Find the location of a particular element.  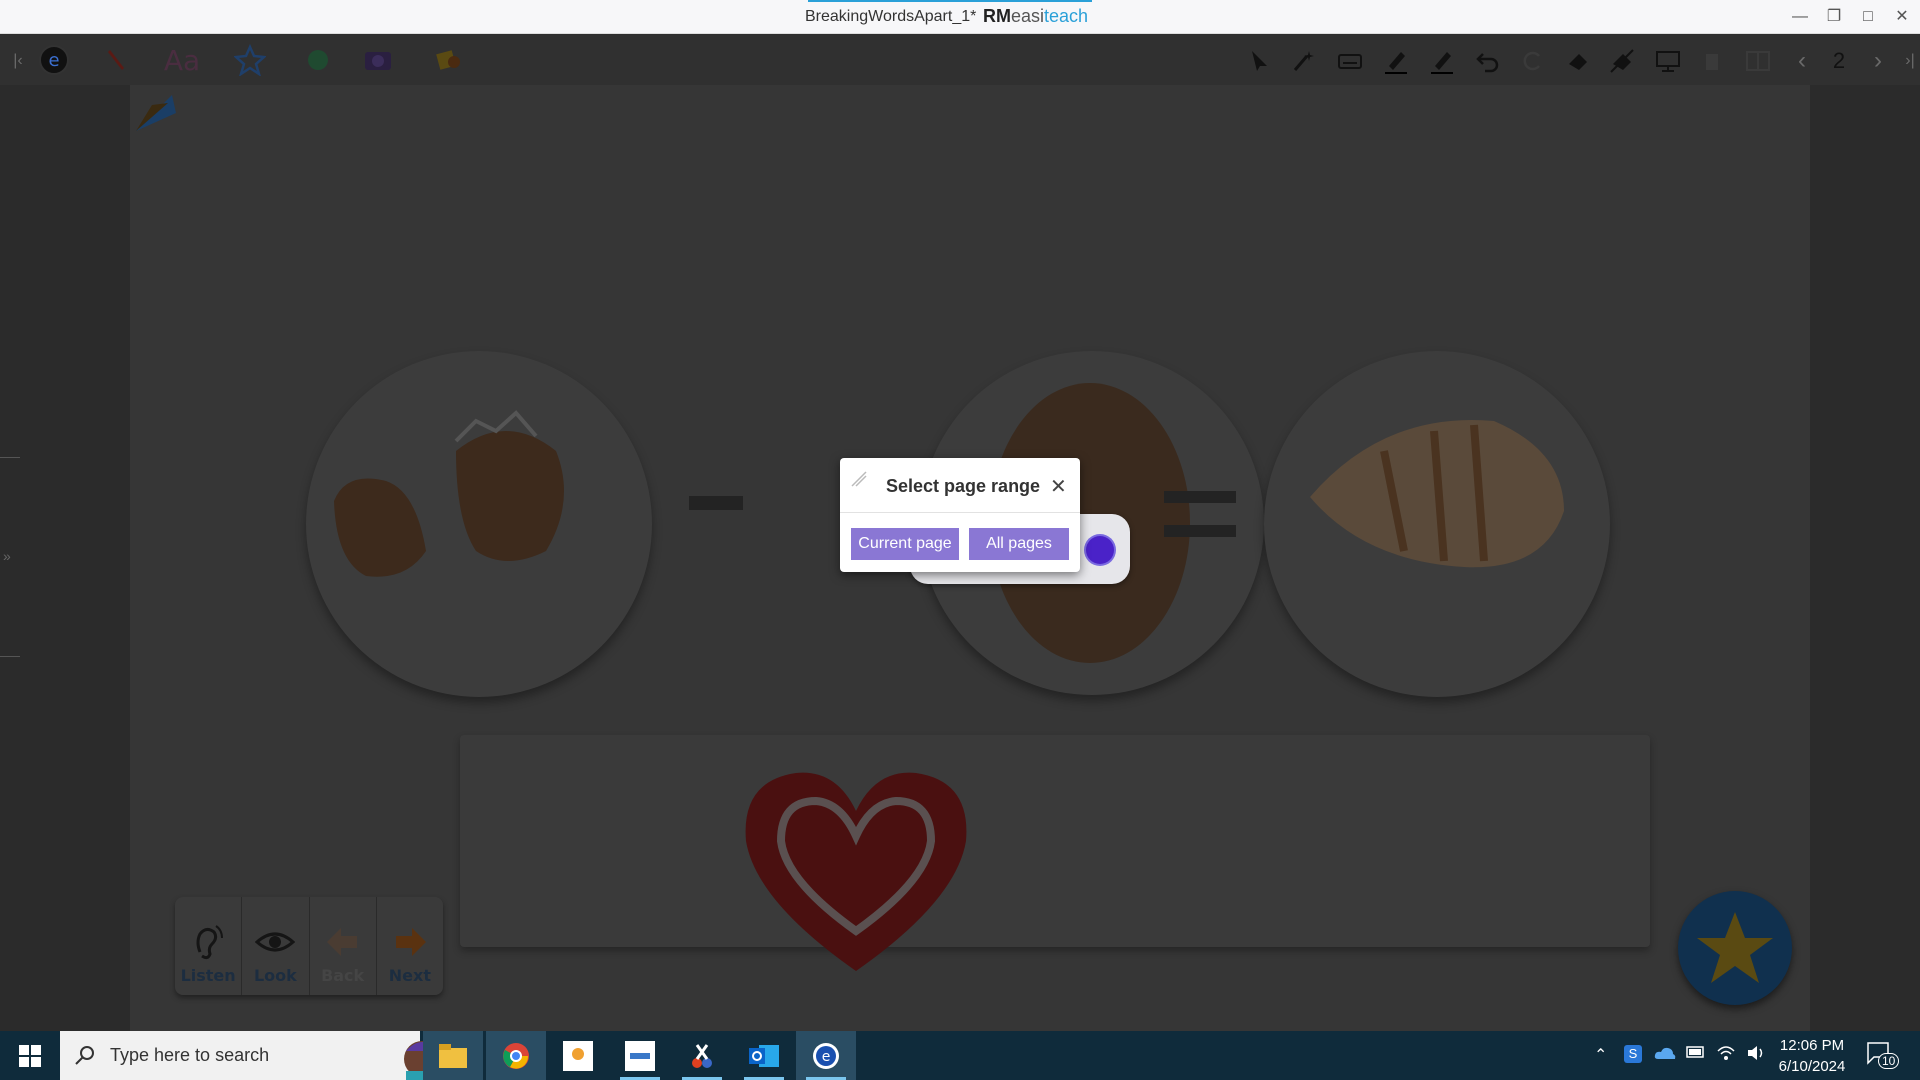

system-clock: 12:06 PM 6/10/2024 is located at coordinates (1812, 1056).